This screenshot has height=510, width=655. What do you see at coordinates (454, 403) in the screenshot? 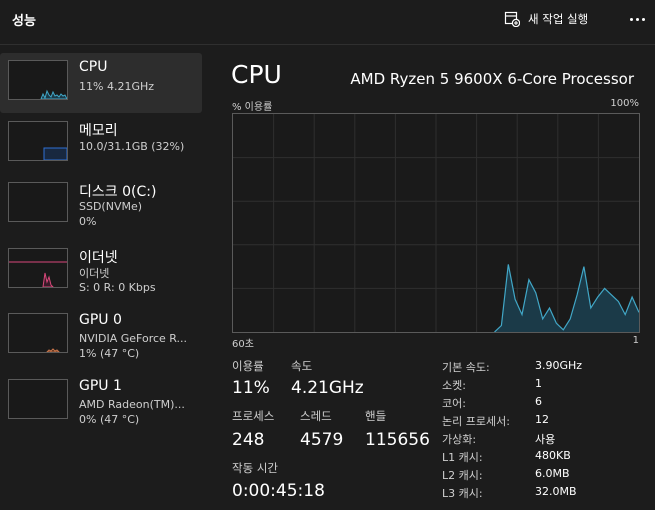
I see `spec-key: 코어:` at bounding box center [454, 403].